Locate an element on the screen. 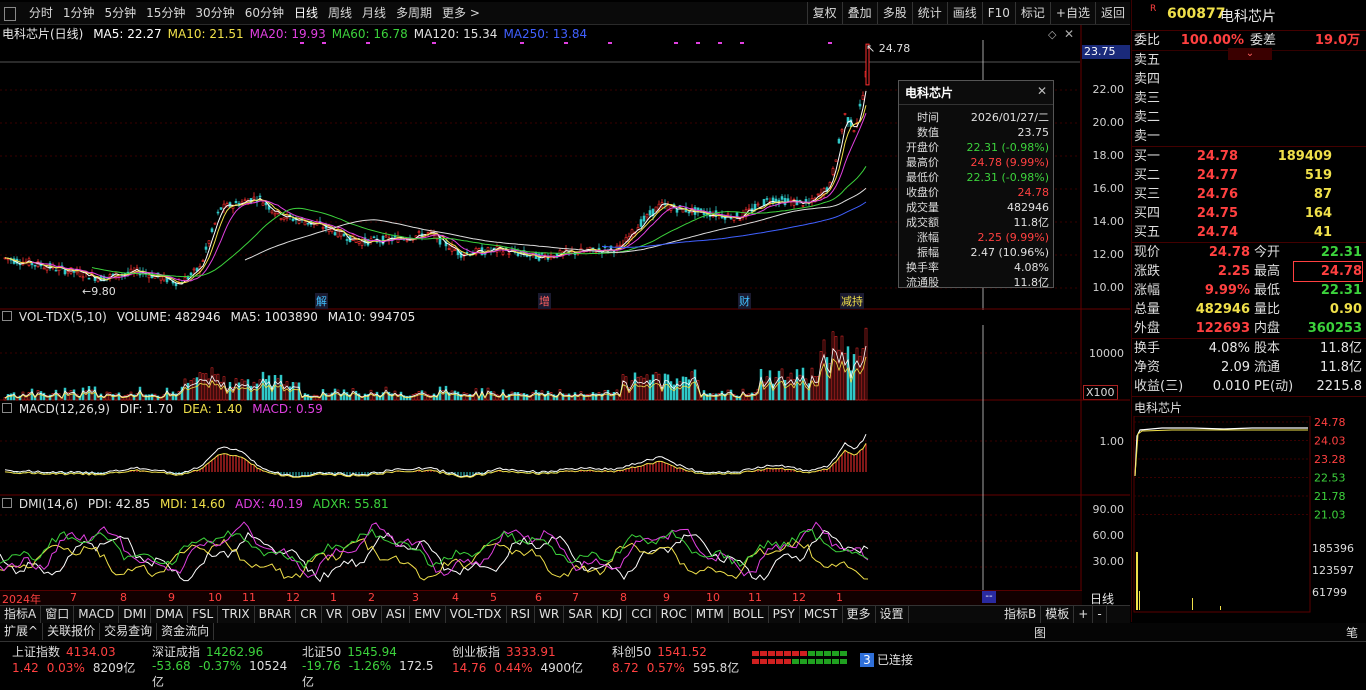 The height and width of the screenshot is (690, 1366). index-quote-1: 深证成指 14262.96 -53.68 -0.37% 10524亿 is located at coordinates (222, 666).